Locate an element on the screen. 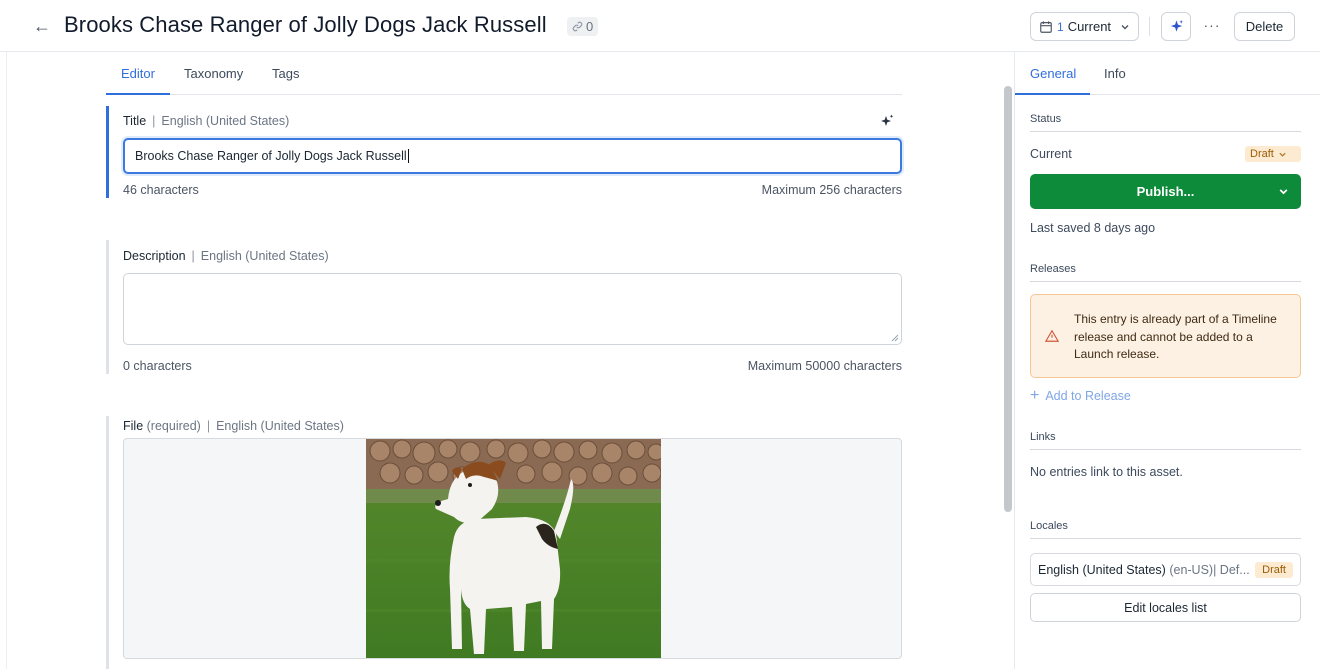  file-label-text: File is located at coordinates (133, 426).